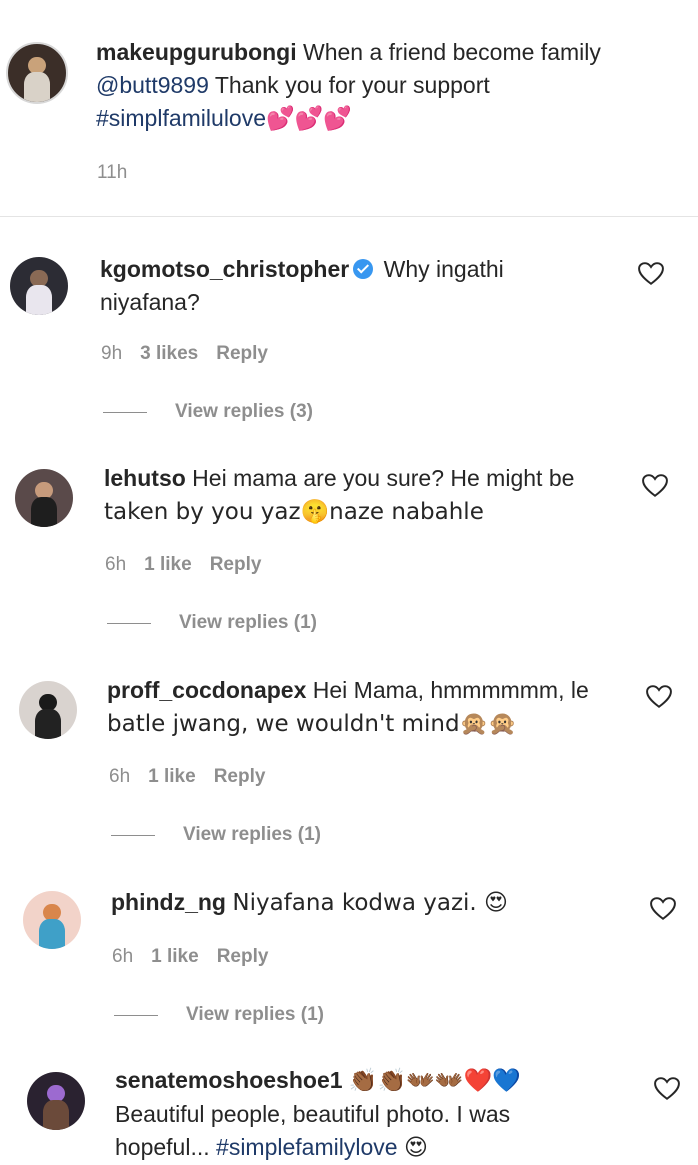  I want to click on comment-username: senatemoshoeshoe1, so click(229, 1080).